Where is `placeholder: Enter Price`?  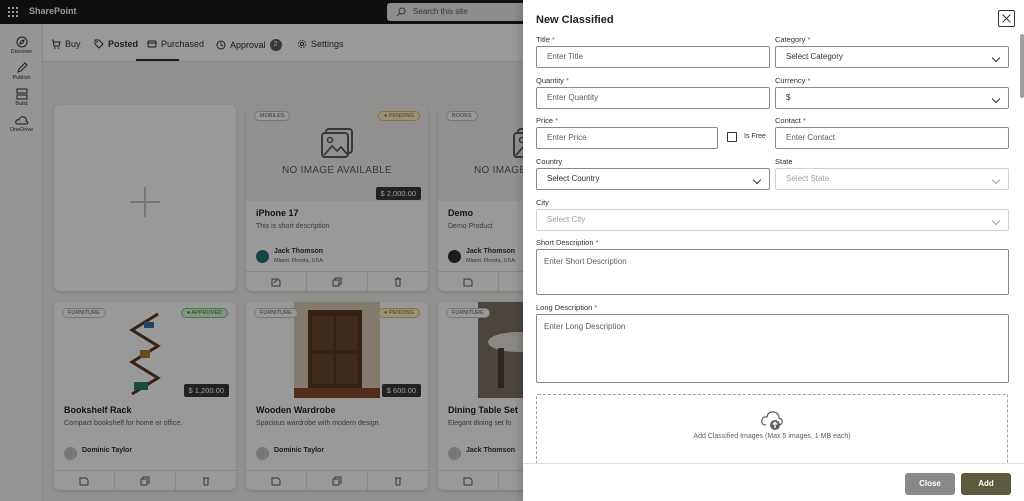 placeholder: Enter Price is located at coordinates (567, 137).